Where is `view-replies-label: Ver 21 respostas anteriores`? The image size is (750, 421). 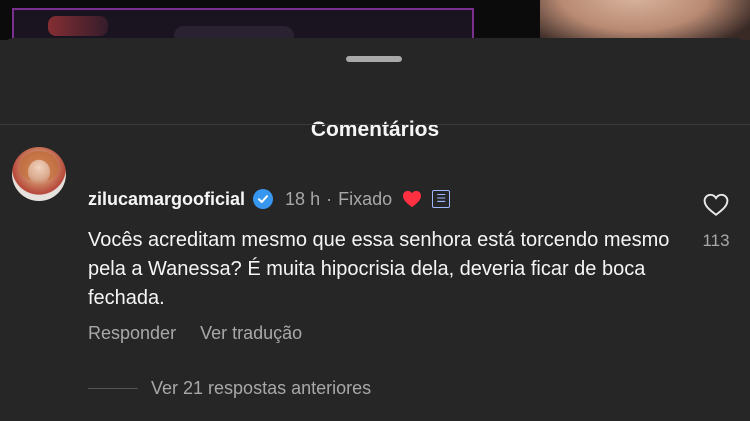
view-replies-label: Ver 21 respostas anteriores is located at coordinates (261, 388).